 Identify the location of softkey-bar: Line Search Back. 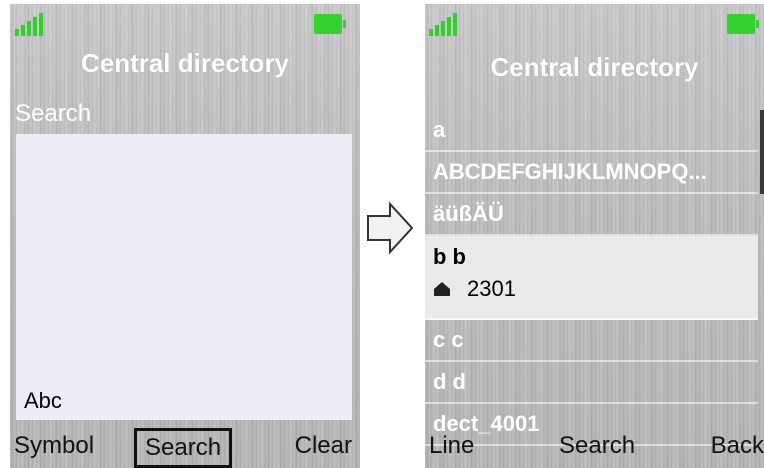
(594, 448).